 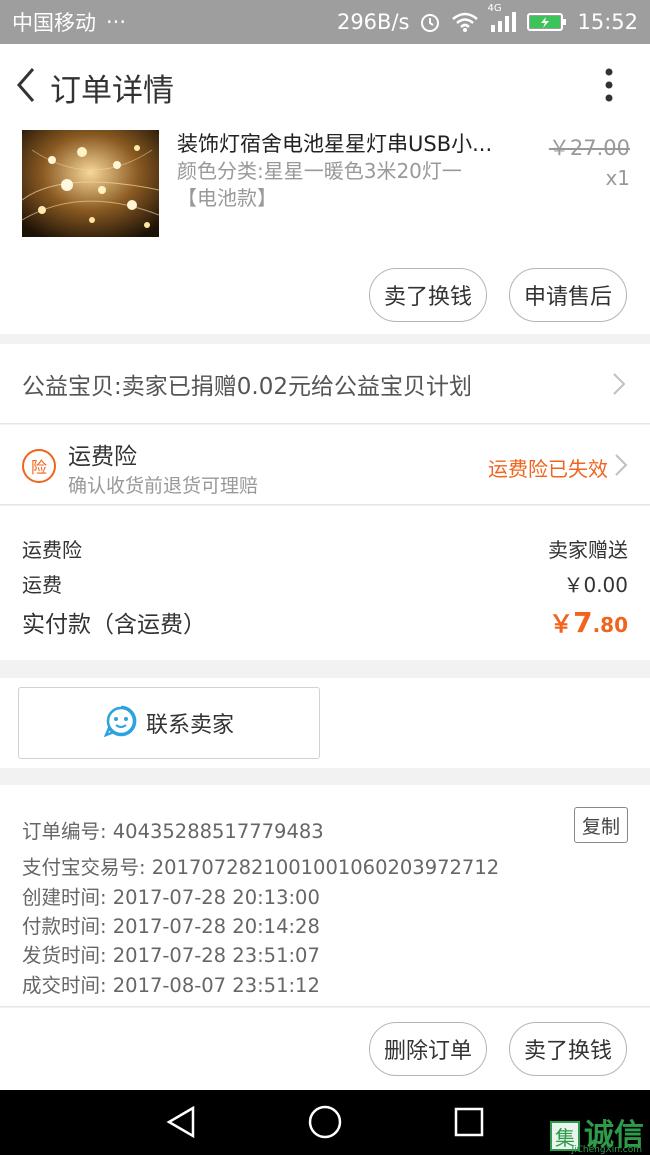 I want to click on completed-time: 成交时间: 2017-08-07 23:51:12, so click(x=171, y=985).